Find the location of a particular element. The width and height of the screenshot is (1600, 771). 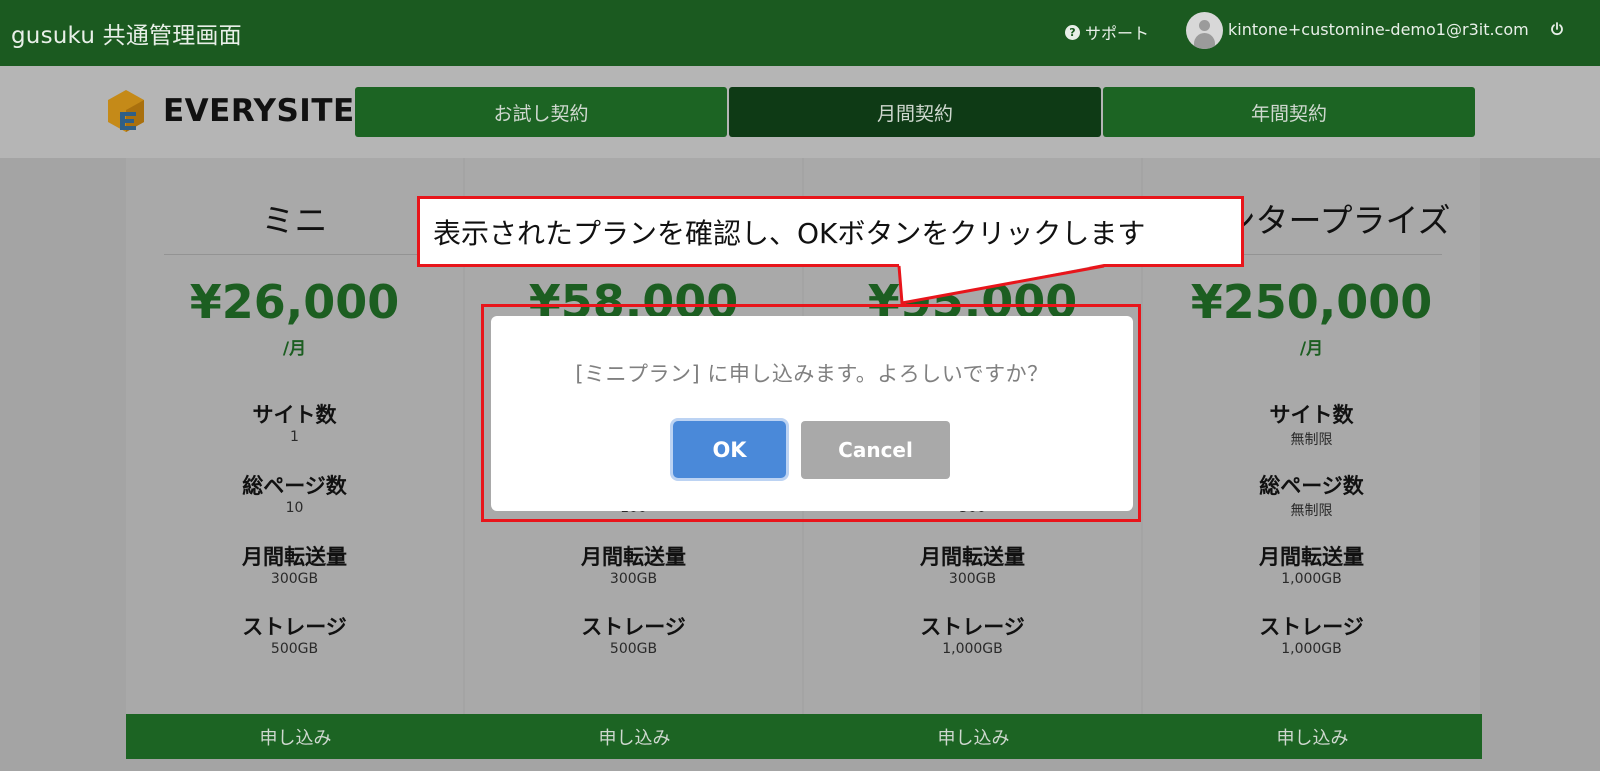

callout-text: 表示されたプランを確認し、OKボタンをクリックします is located at coordinates (789, 233).